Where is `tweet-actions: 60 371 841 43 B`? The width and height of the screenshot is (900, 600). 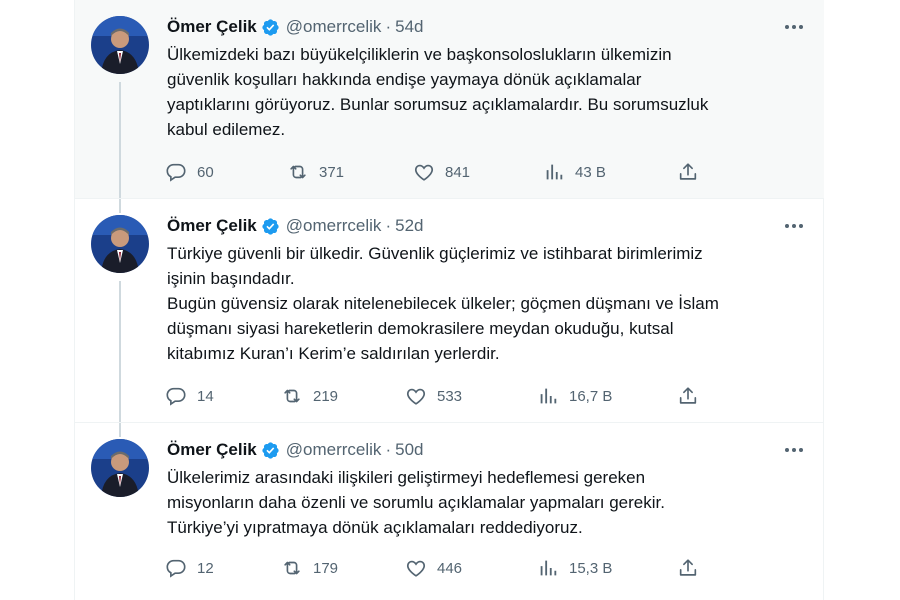 tweet-actions: 60 371 841 43 B is located at coordinates (435, 172).